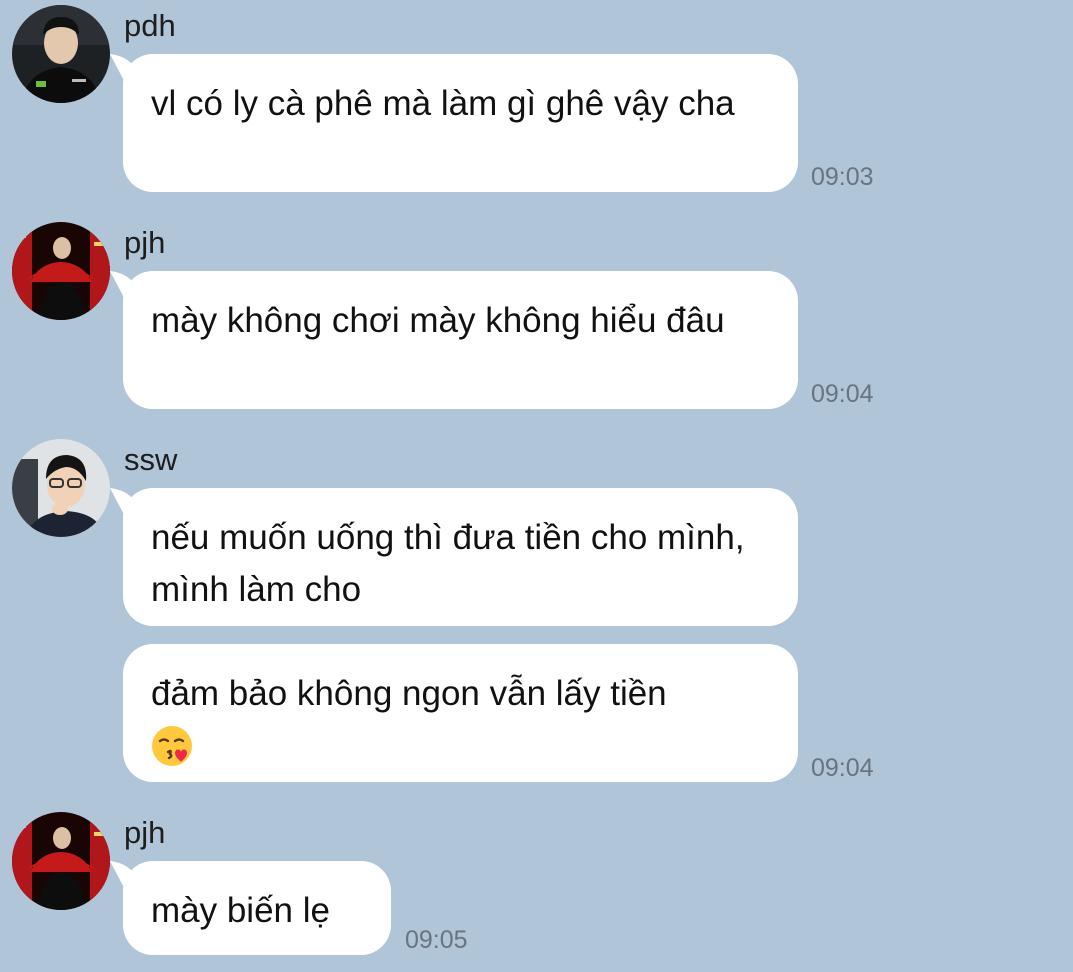 Image resolution: width=1073 pixels, height=972 pixels. I want to click on message-text: mày không chơi mày không hiểu đâu, so click(438, 320).